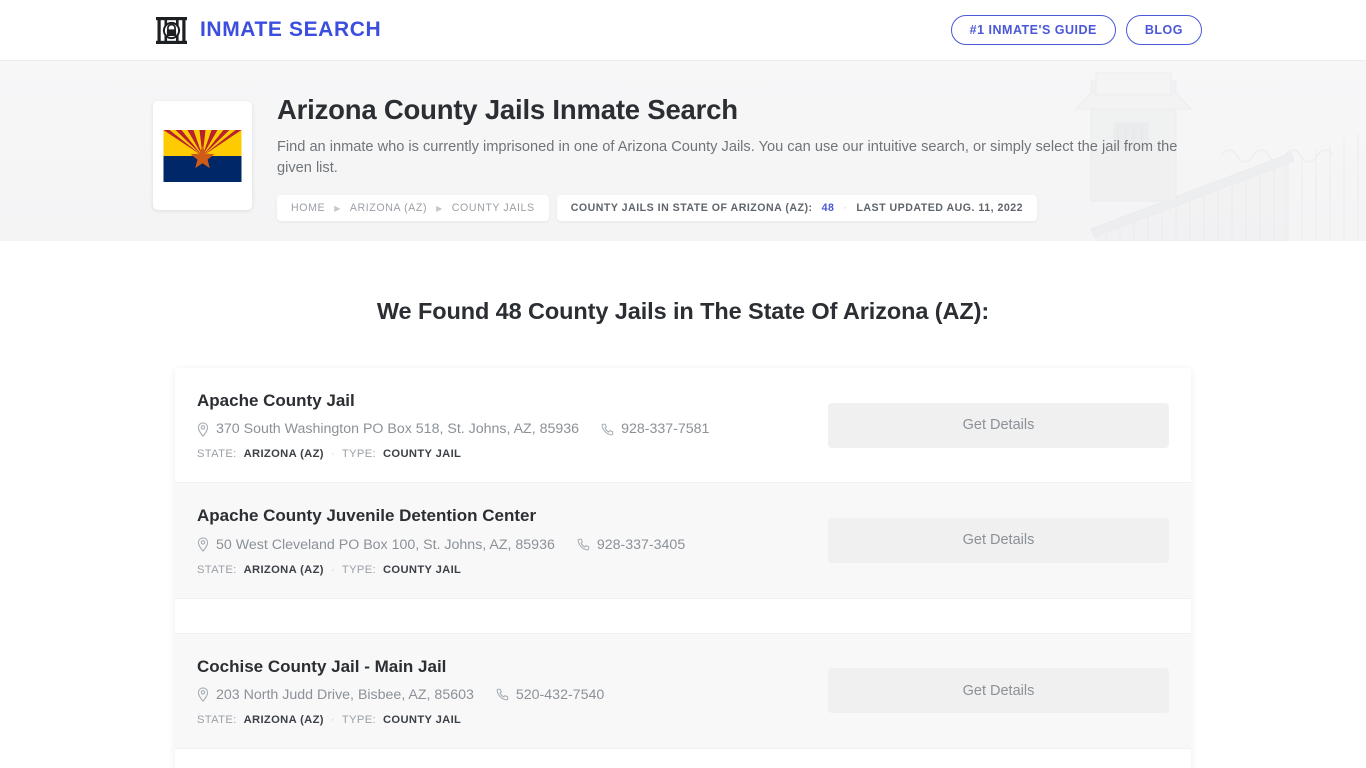 The width and height of the screenshot is (1366, 768). I want to click on jail-name: Cochise County Jail - Main Jail, so click(502, 666).